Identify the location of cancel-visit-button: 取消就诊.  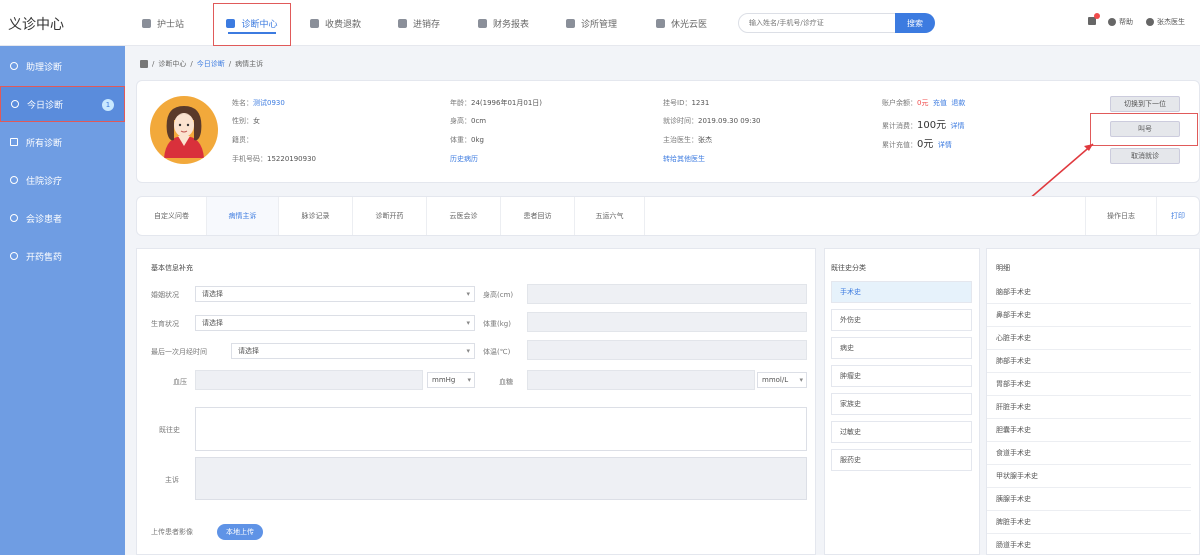
(1145, 156).